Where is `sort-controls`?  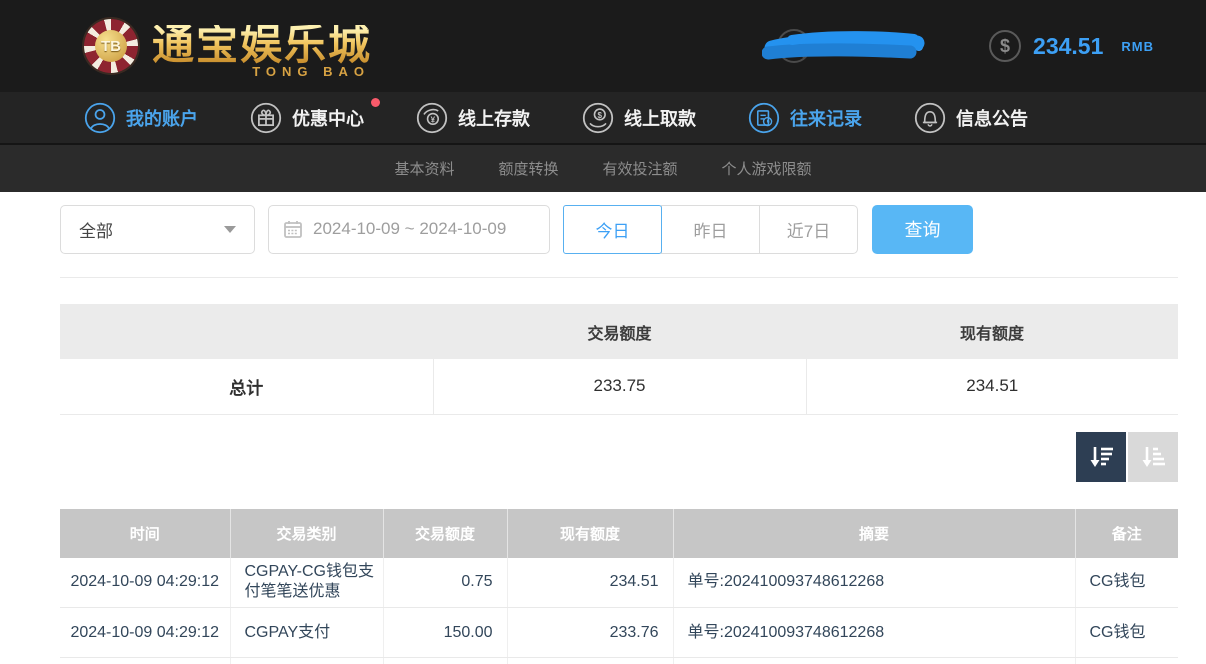 sort-controls is located at coordinates (619, 456).